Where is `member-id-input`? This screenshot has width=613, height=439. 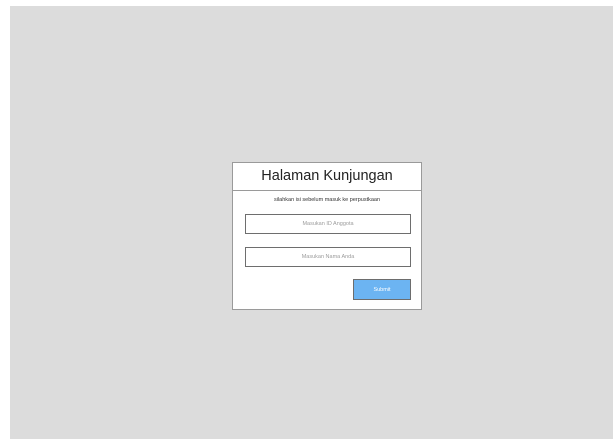
member-id-input is located at coordinates (328, 224).